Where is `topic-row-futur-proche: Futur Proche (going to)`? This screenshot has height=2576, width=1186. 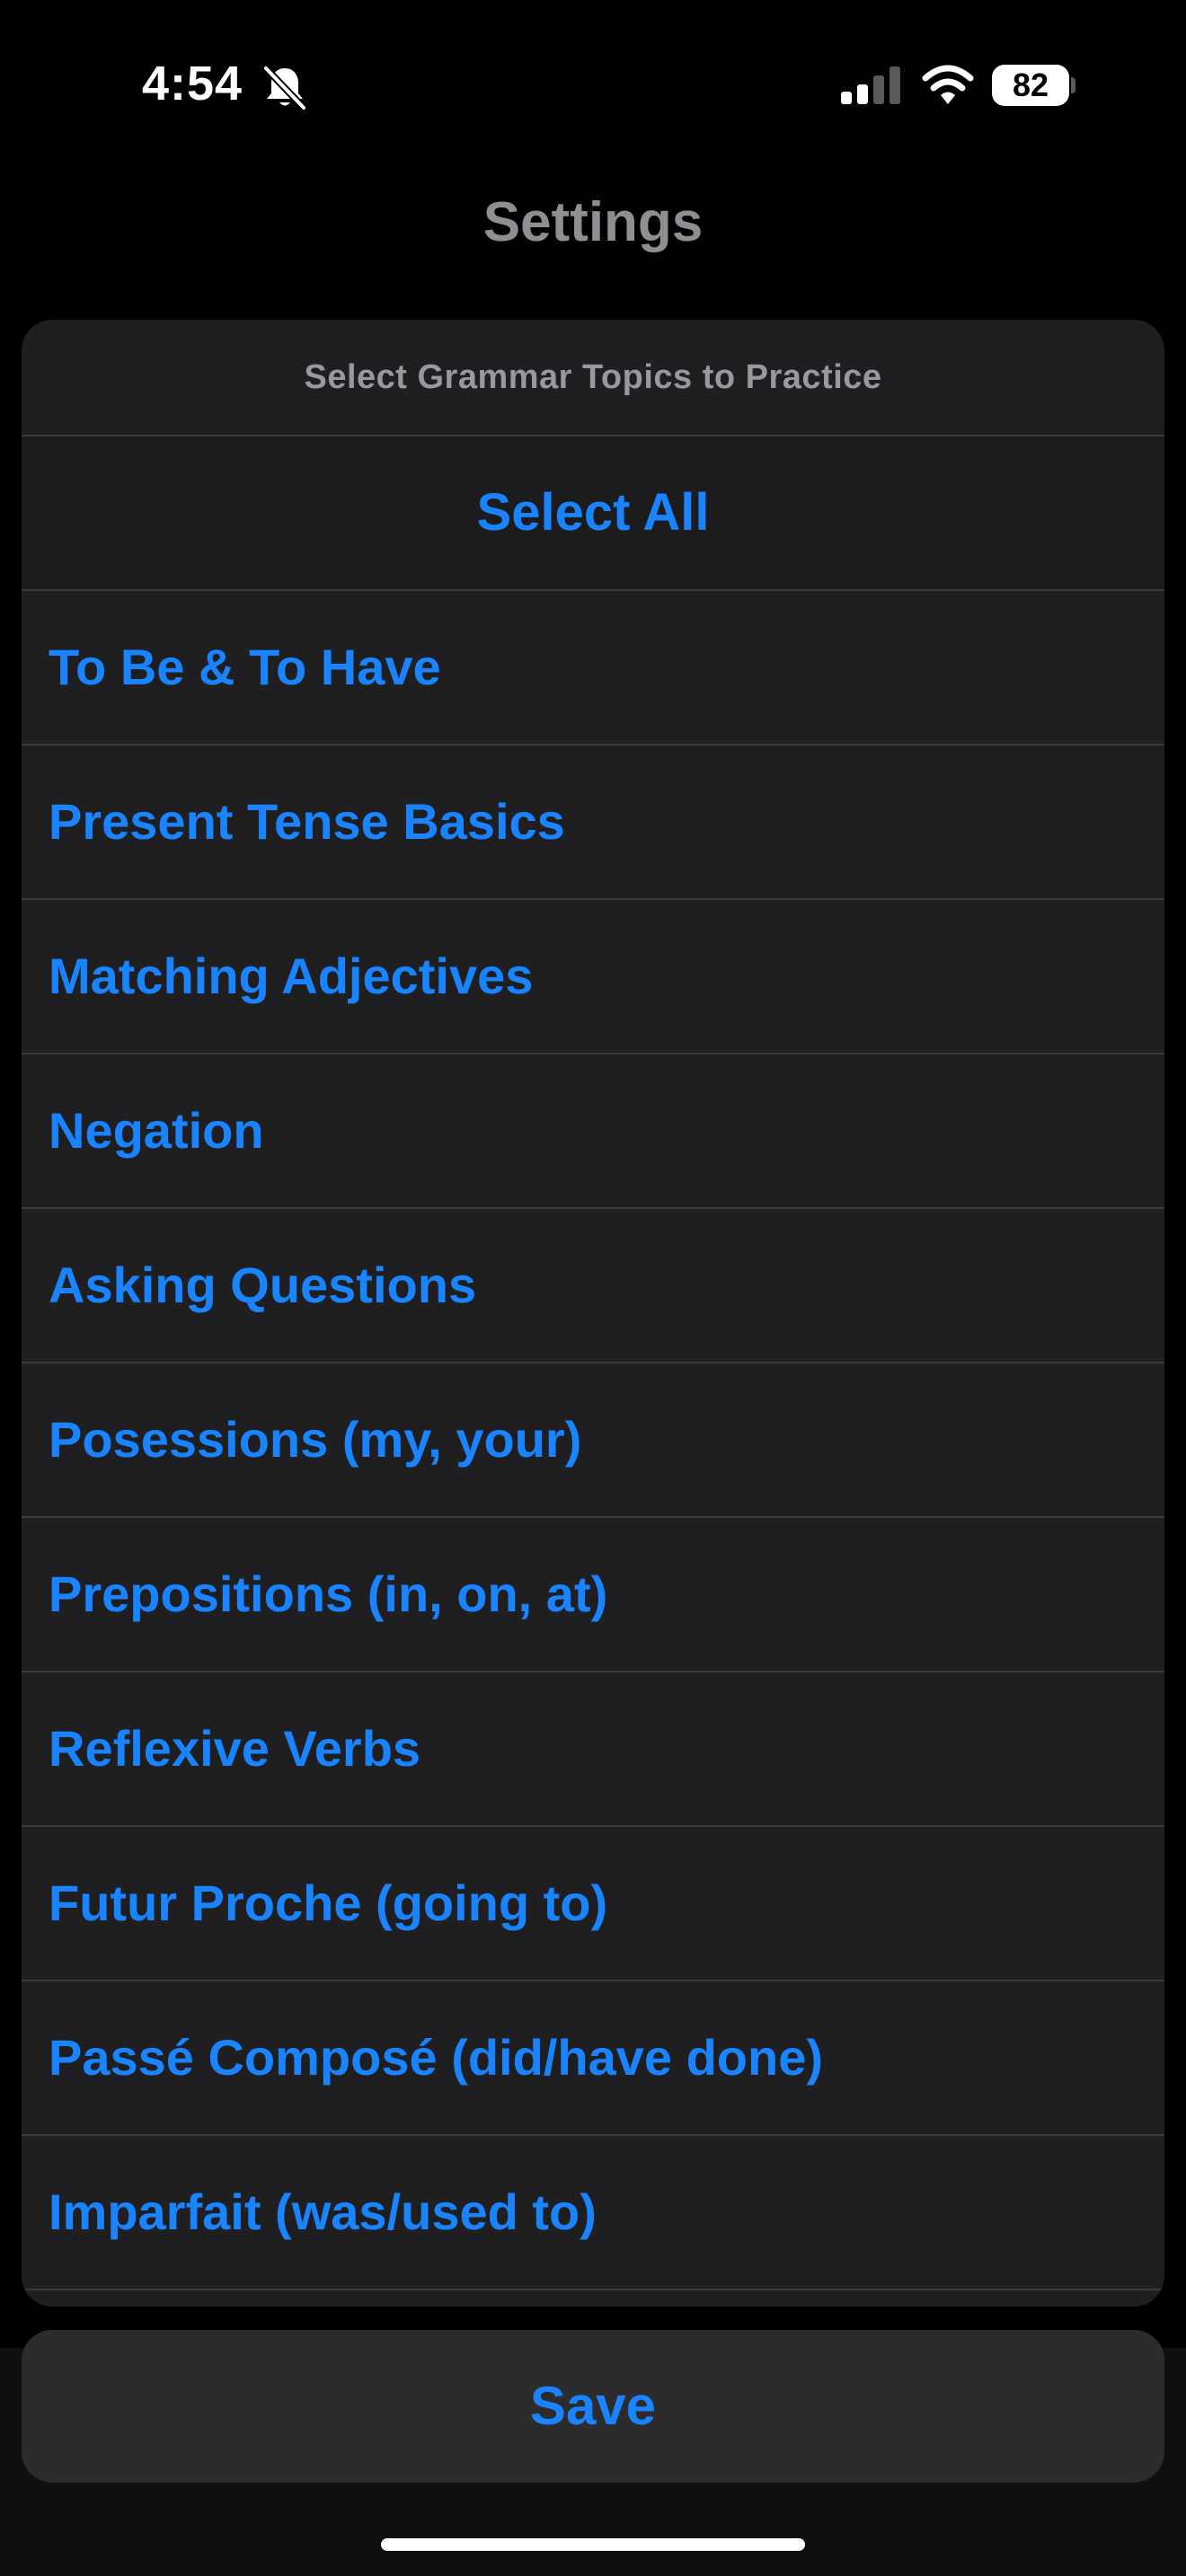
topic-row-futur-proche: Futur Proche (going to) is located at coordinates (593, 1904).